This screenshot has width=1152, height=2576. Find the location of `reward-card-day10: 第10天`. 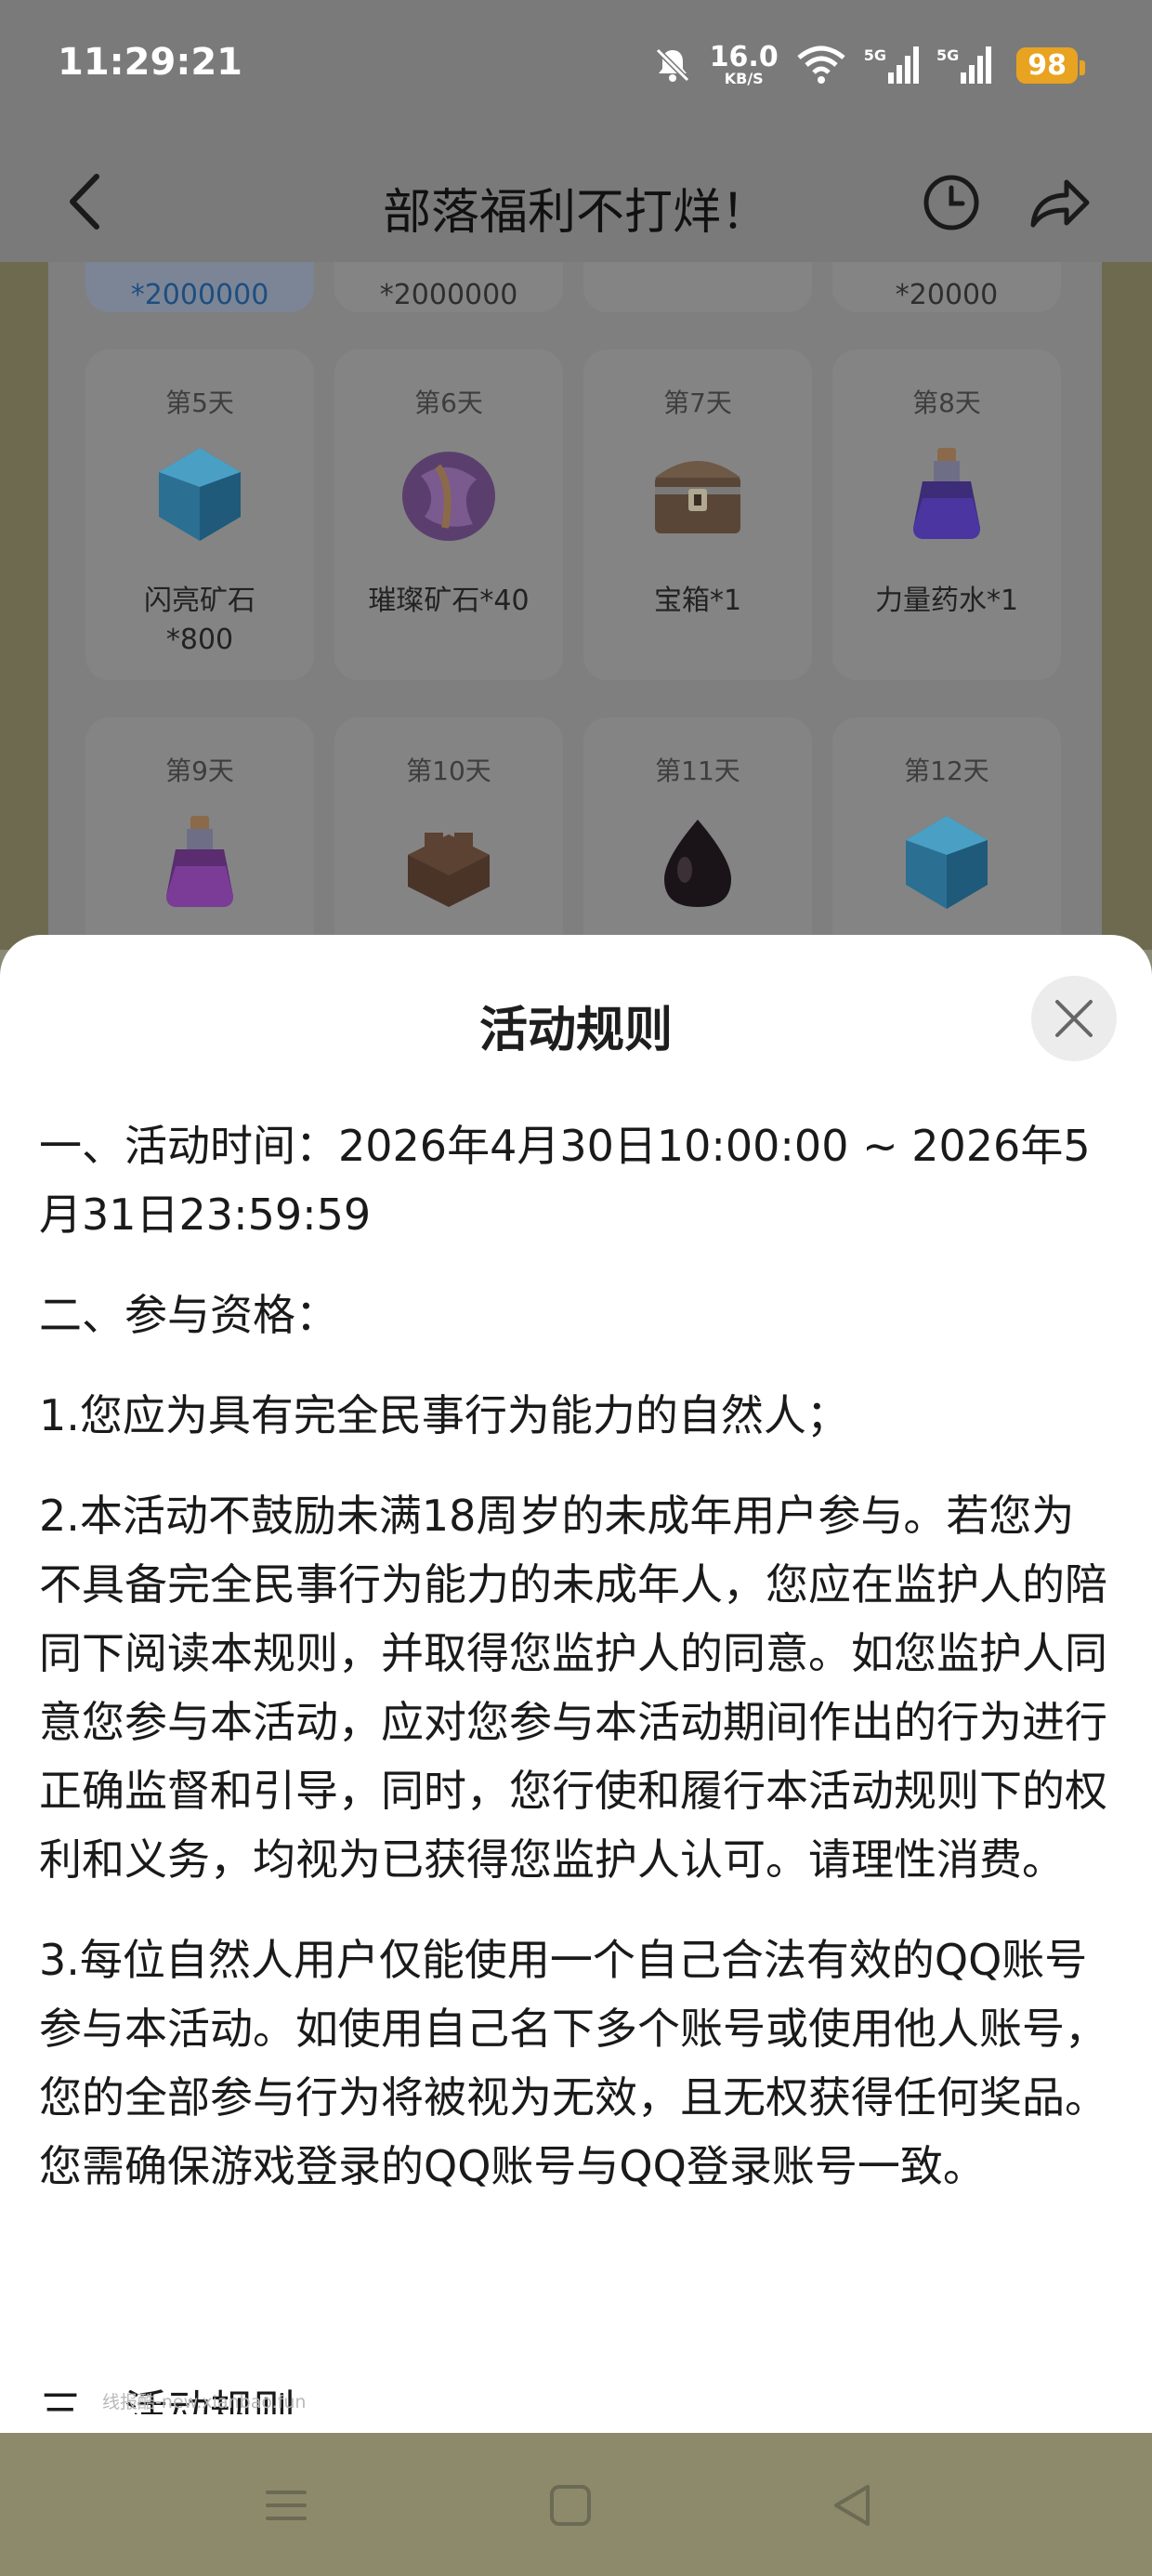

reward-card-day10: 第10天 is located at coordinates (448, 833).